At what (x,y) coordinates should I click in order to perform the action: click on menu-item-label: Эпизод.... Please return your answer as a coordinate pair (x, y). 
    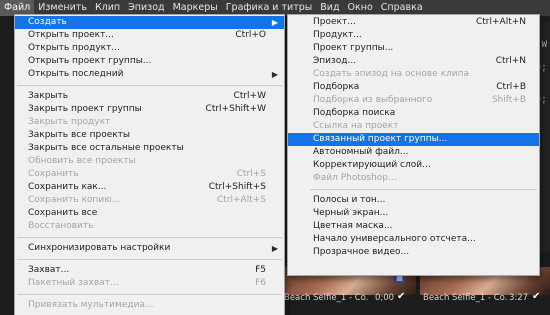
    Looking at the image, I should click on (335, 61).